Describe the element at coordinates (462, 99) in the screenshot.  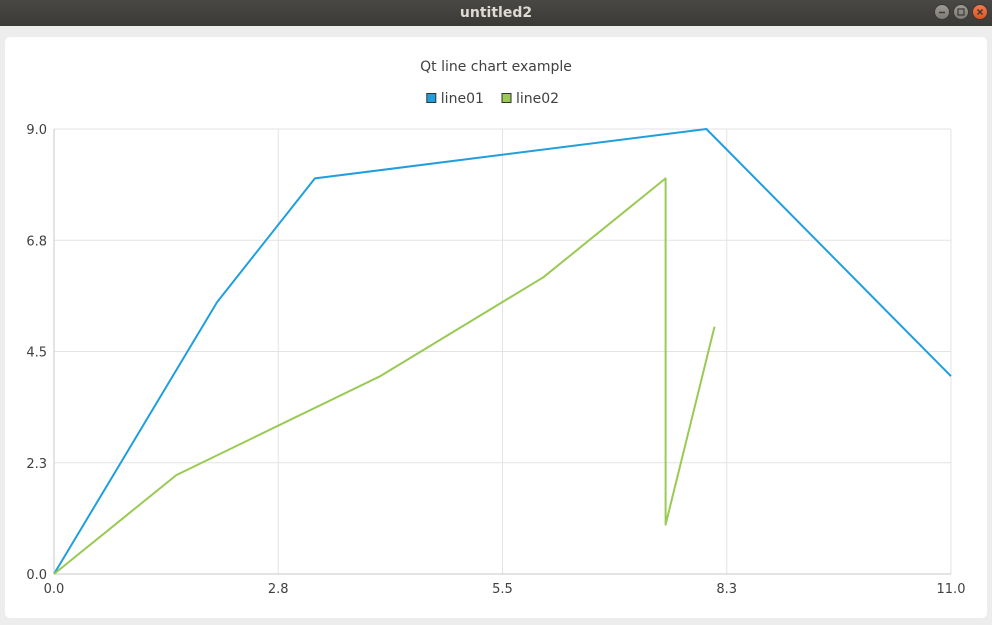
I see `legend-label-line01: line01` at that location.